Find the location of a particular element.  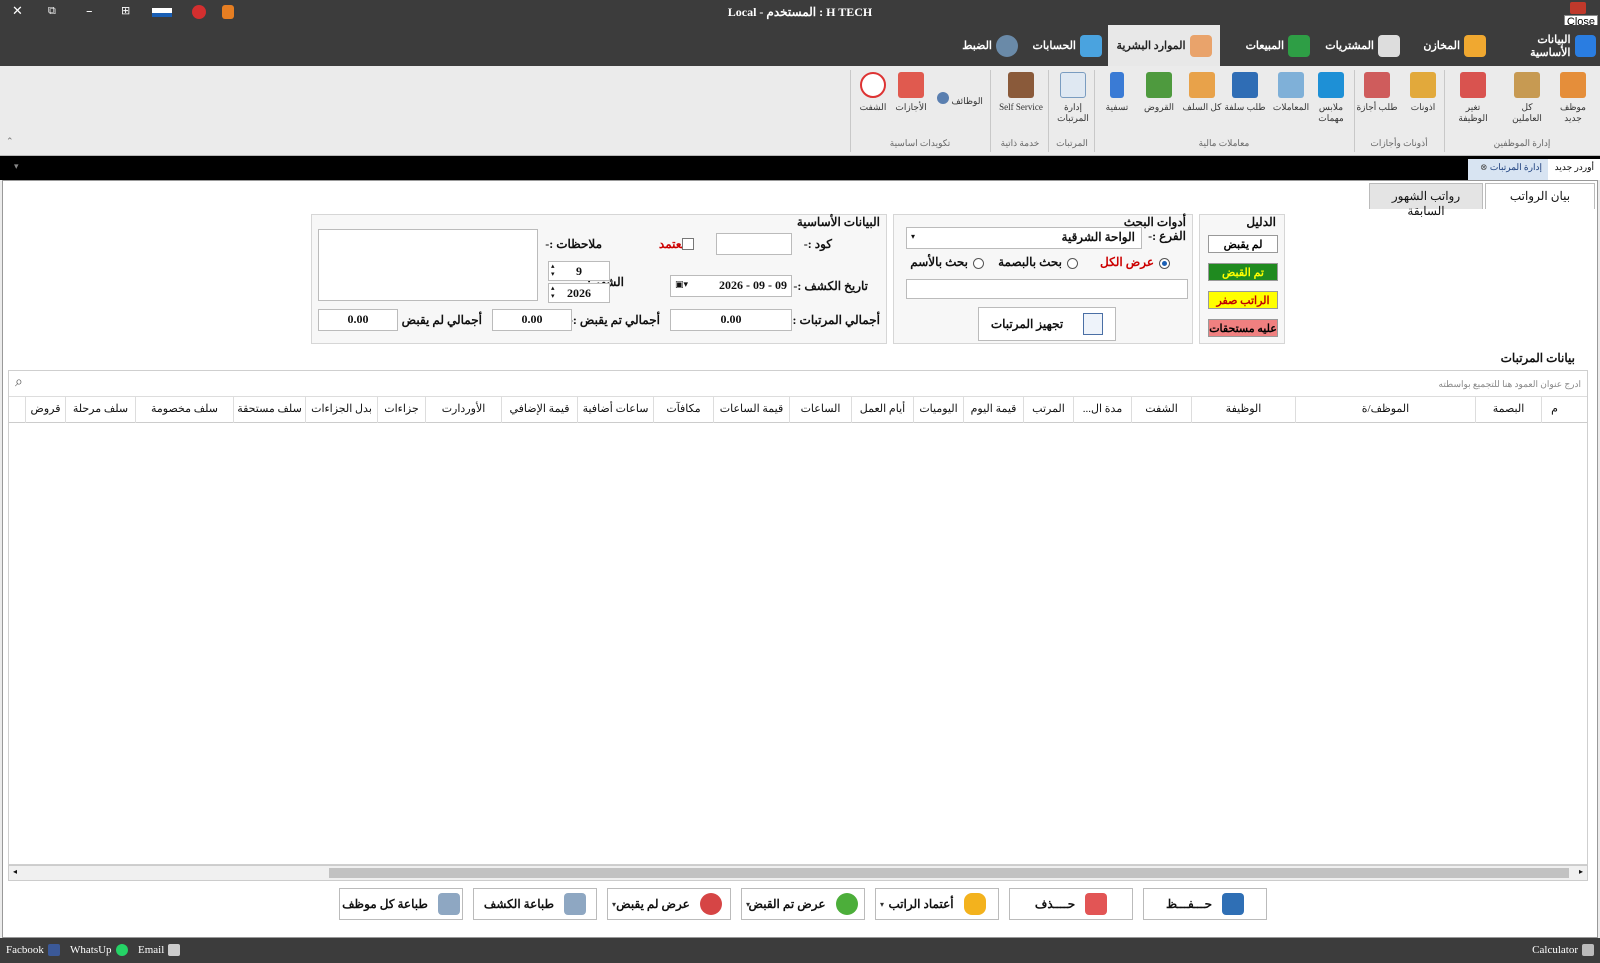

email-link: Email is located at coordinates (159, 950).